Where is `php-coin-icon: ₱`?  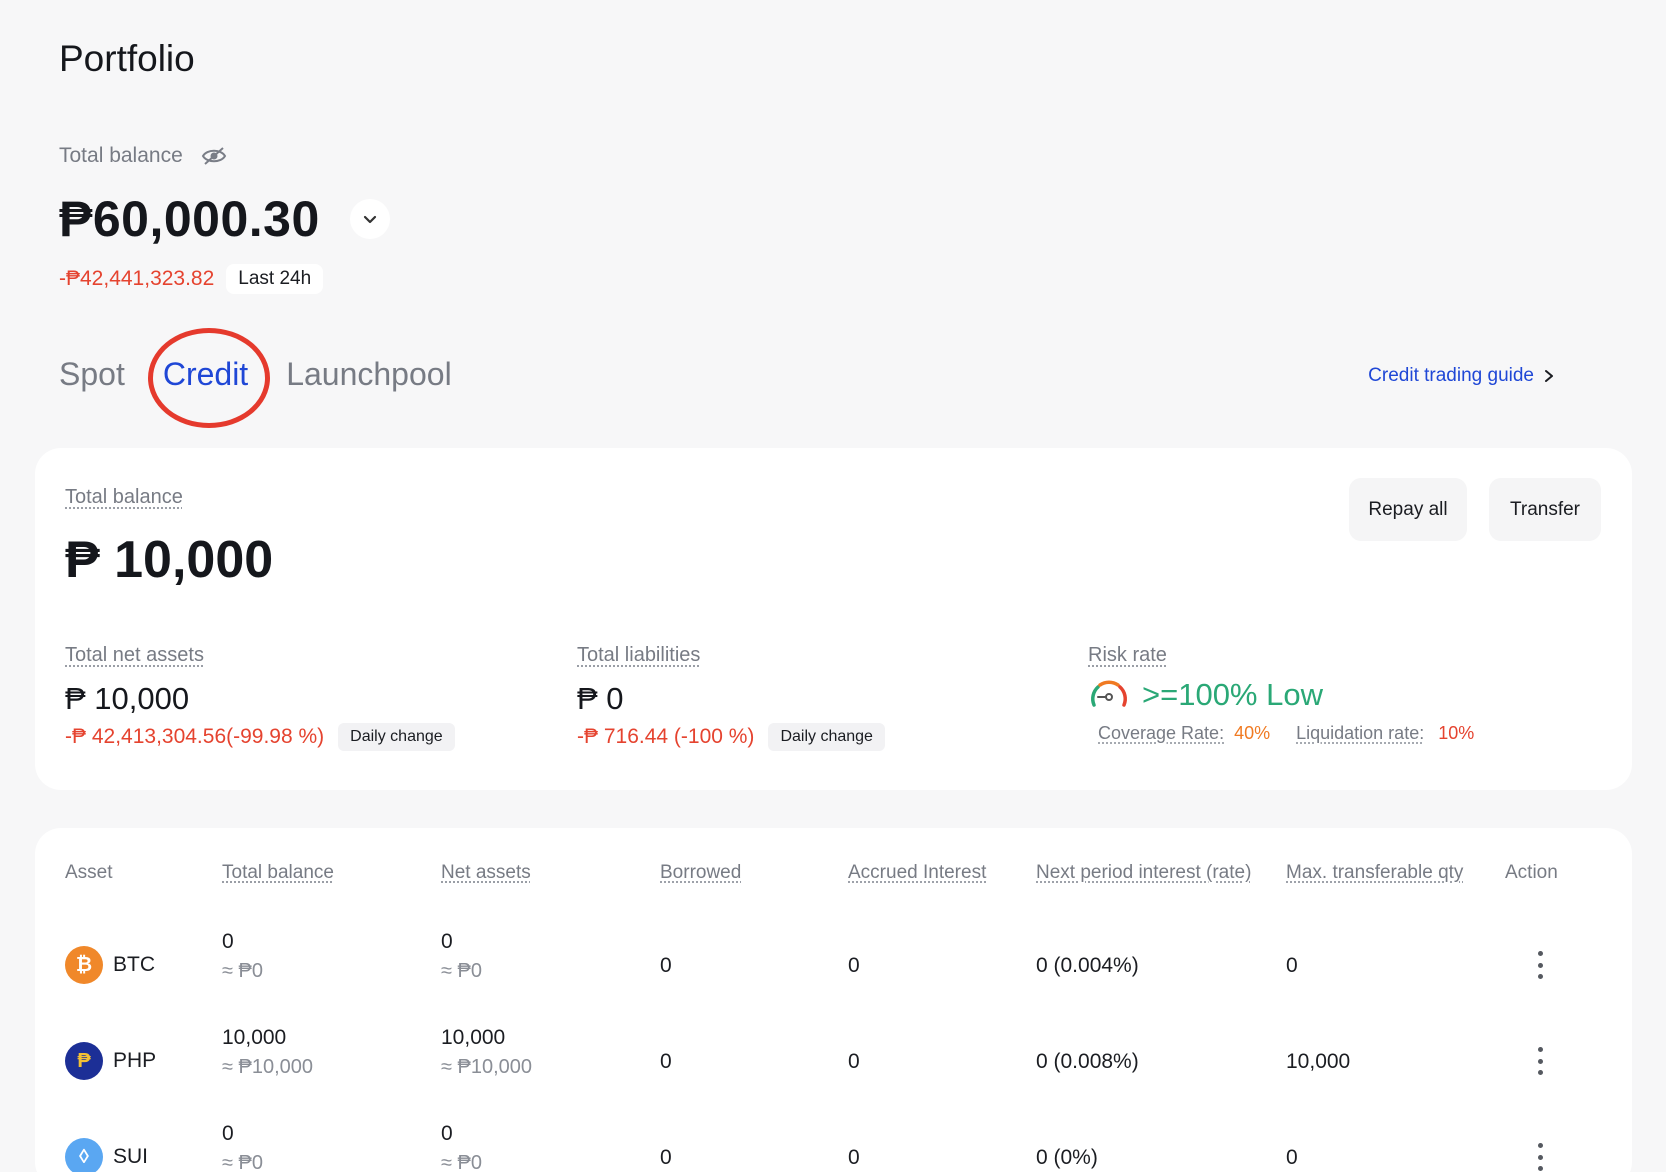
php-coin-icon: ₱ is located at coordinates (84, 1061).